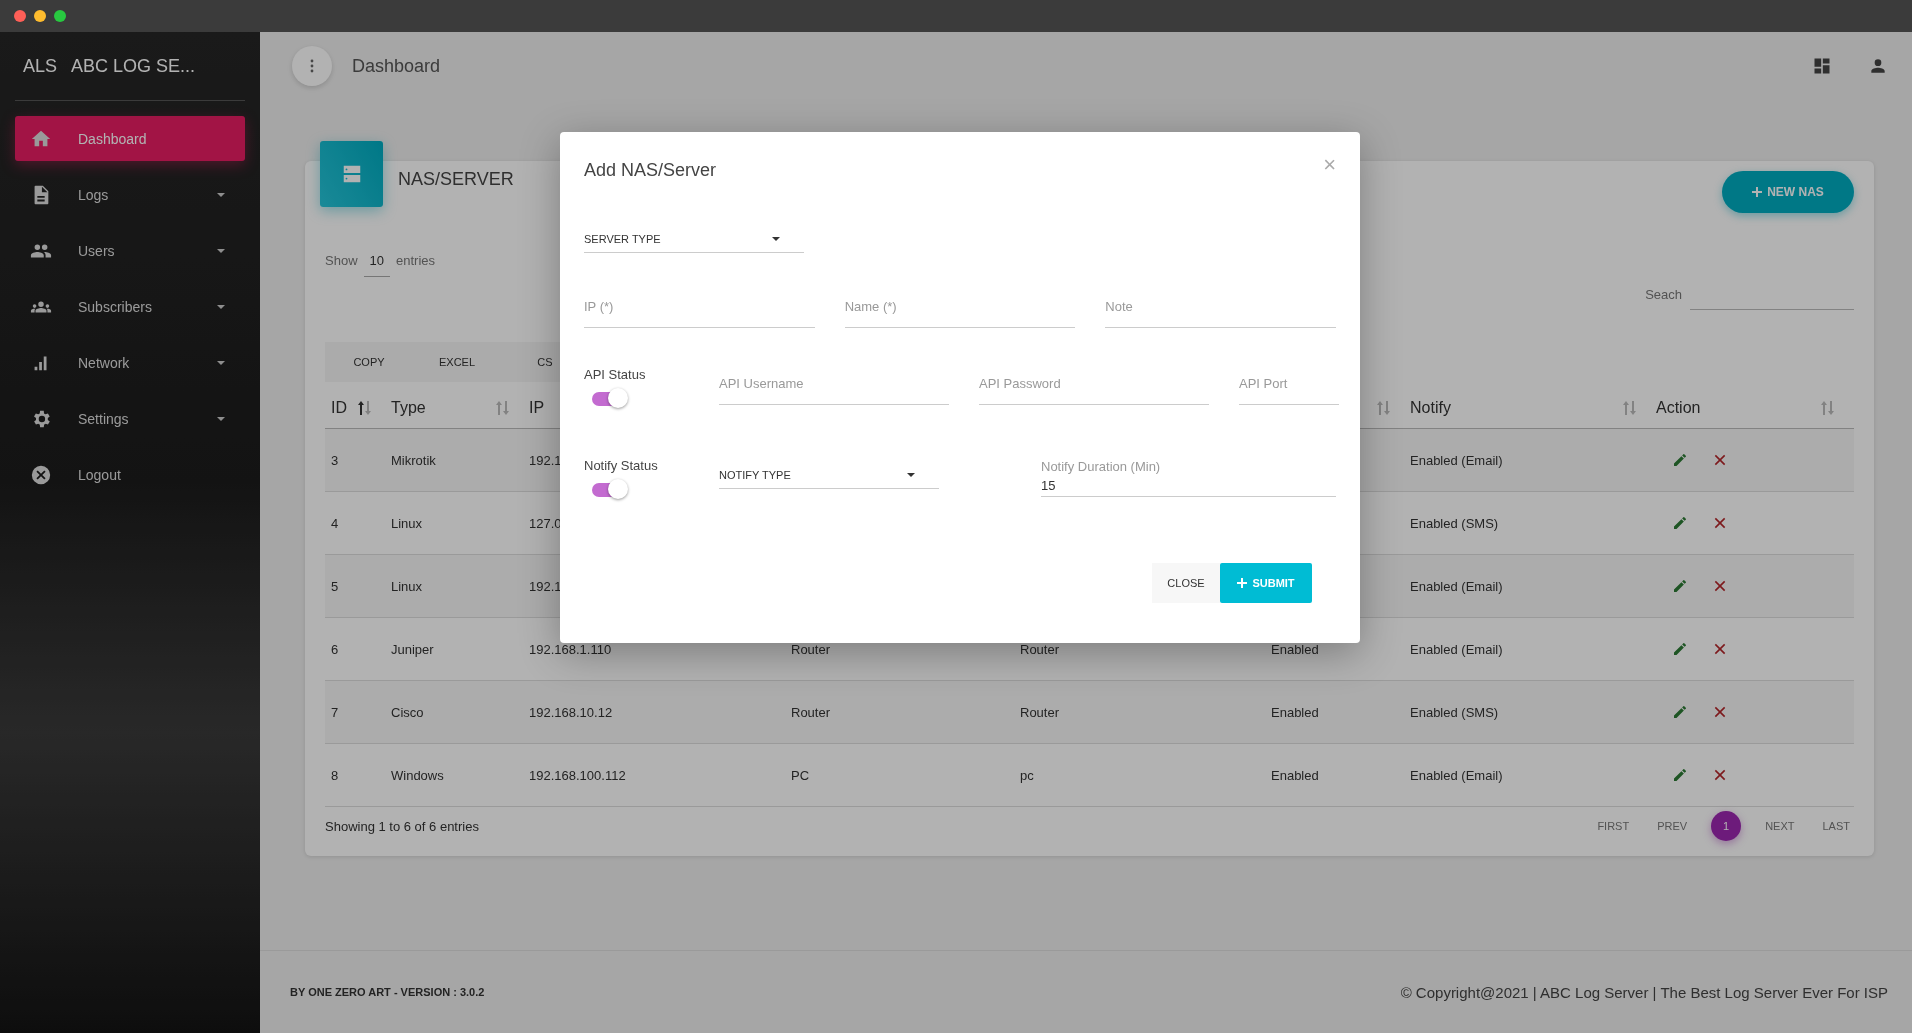  I want to click on table-cell: Mikrotik, so click(413, 460).